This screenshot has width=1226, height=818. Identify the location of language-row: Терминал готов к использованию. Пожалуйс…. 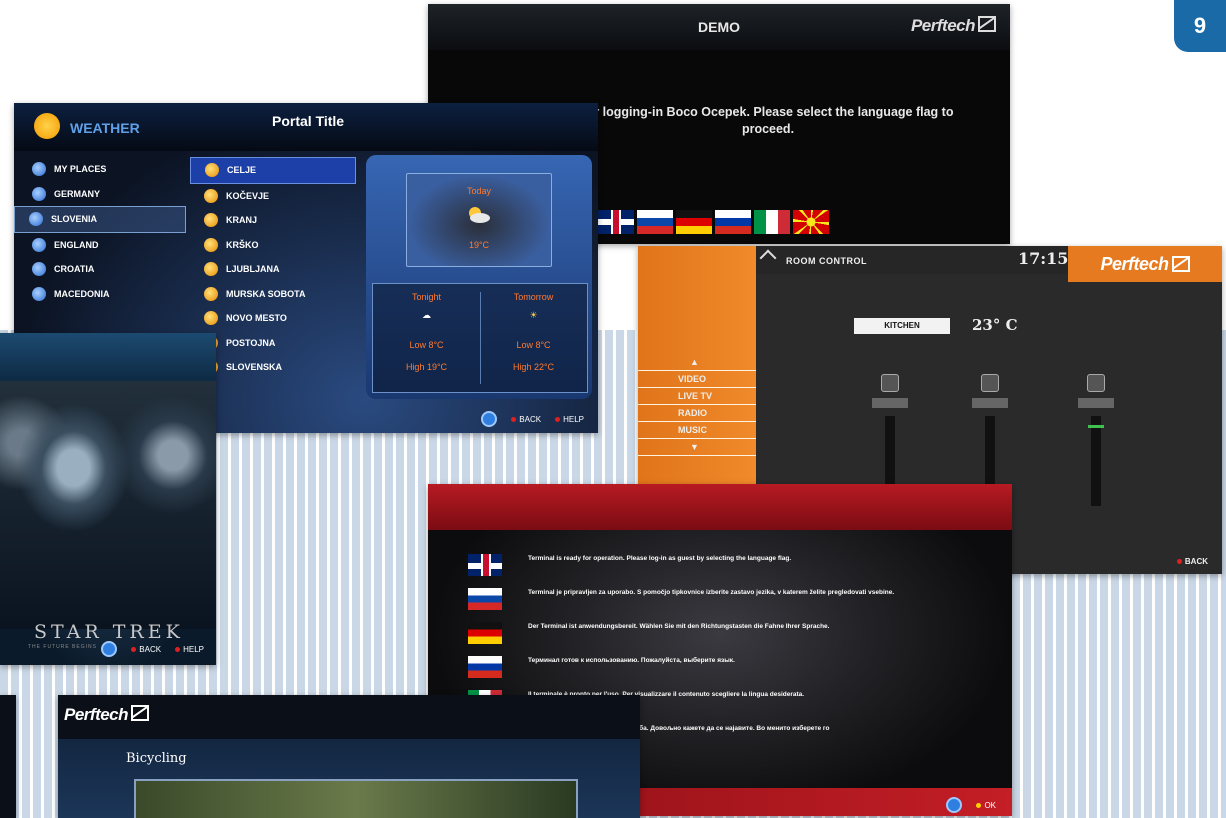
(728, 673).